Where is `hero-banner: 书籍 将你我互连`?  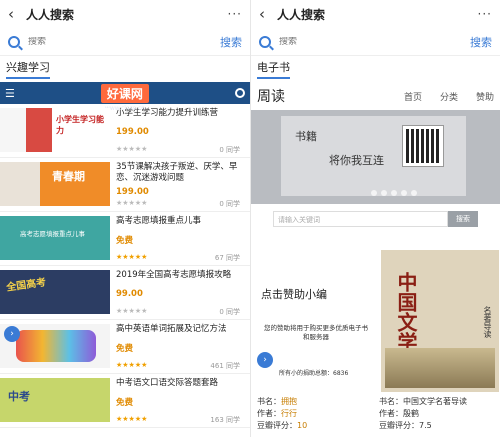
hero-banner: 书籍 将你我互连 is located at coordinates (375, 157).